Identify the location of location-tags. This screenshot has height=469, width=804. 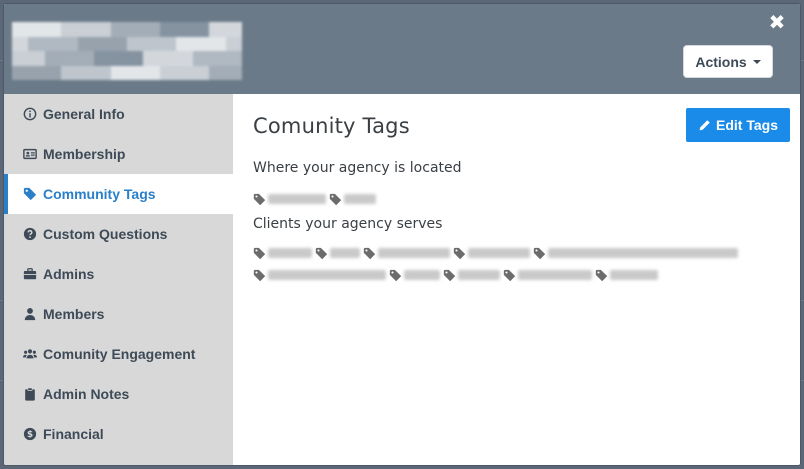
(516, 199).